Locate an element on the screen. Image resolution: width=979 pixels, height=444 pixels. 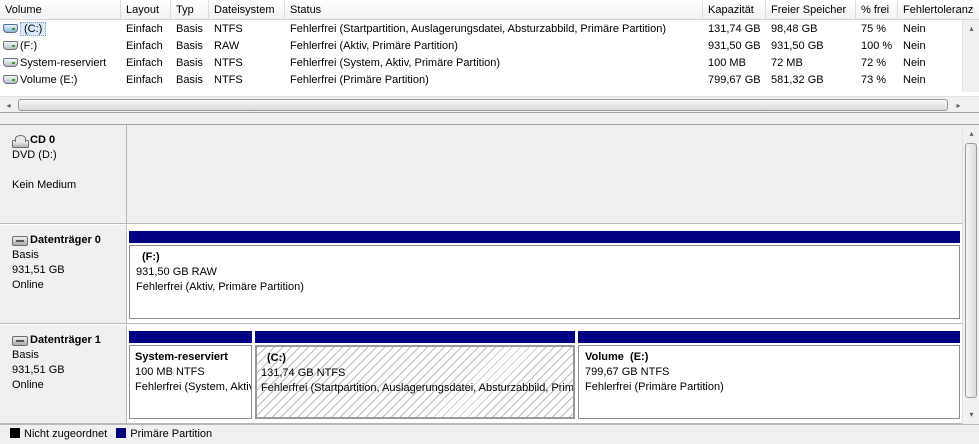
partition-size: 799,67 GB NTFS is located at coordinates (627, 372).